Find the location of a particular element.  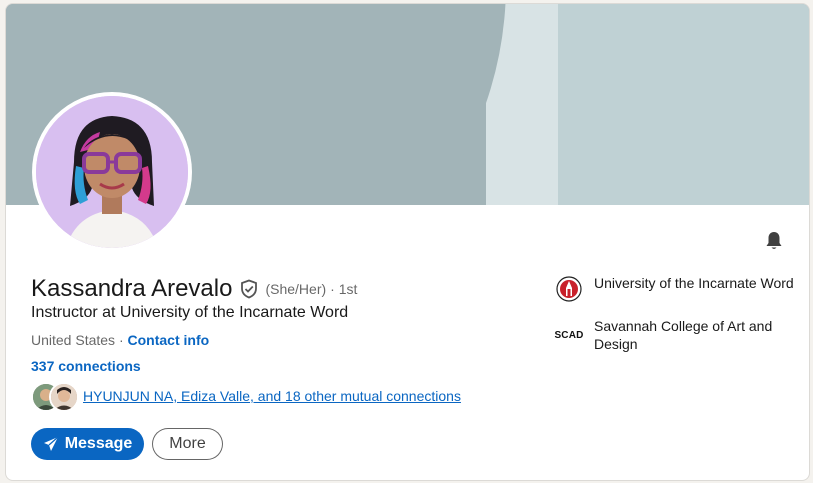

notification-bell-icon is located at coordinates (774, 241).